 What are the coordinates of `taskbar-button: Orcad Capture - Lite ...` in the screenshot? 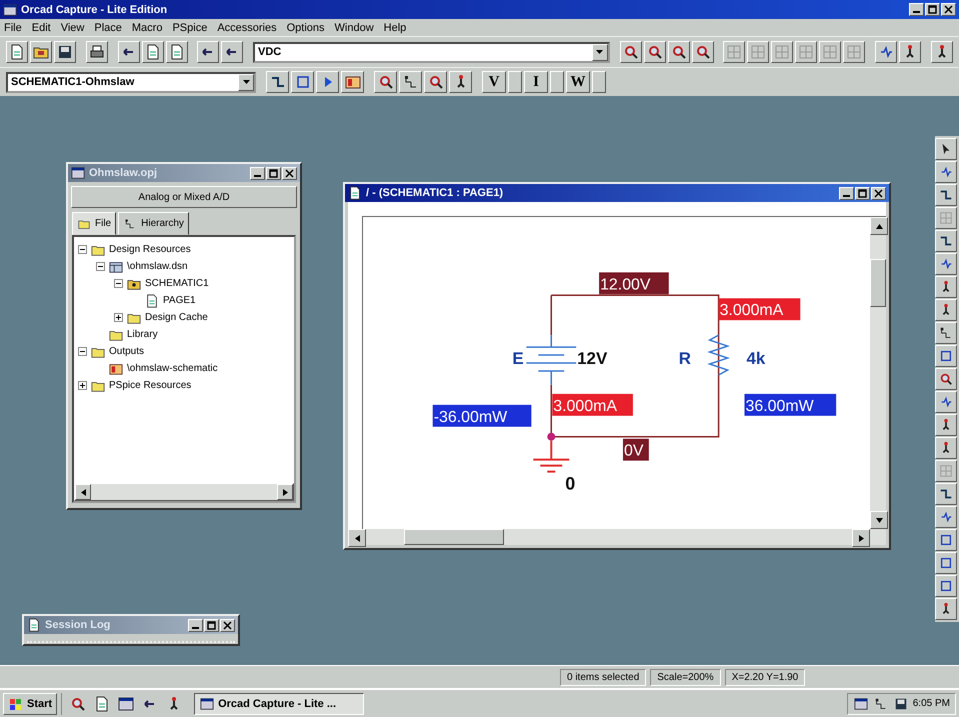 It's located at (279, 703).